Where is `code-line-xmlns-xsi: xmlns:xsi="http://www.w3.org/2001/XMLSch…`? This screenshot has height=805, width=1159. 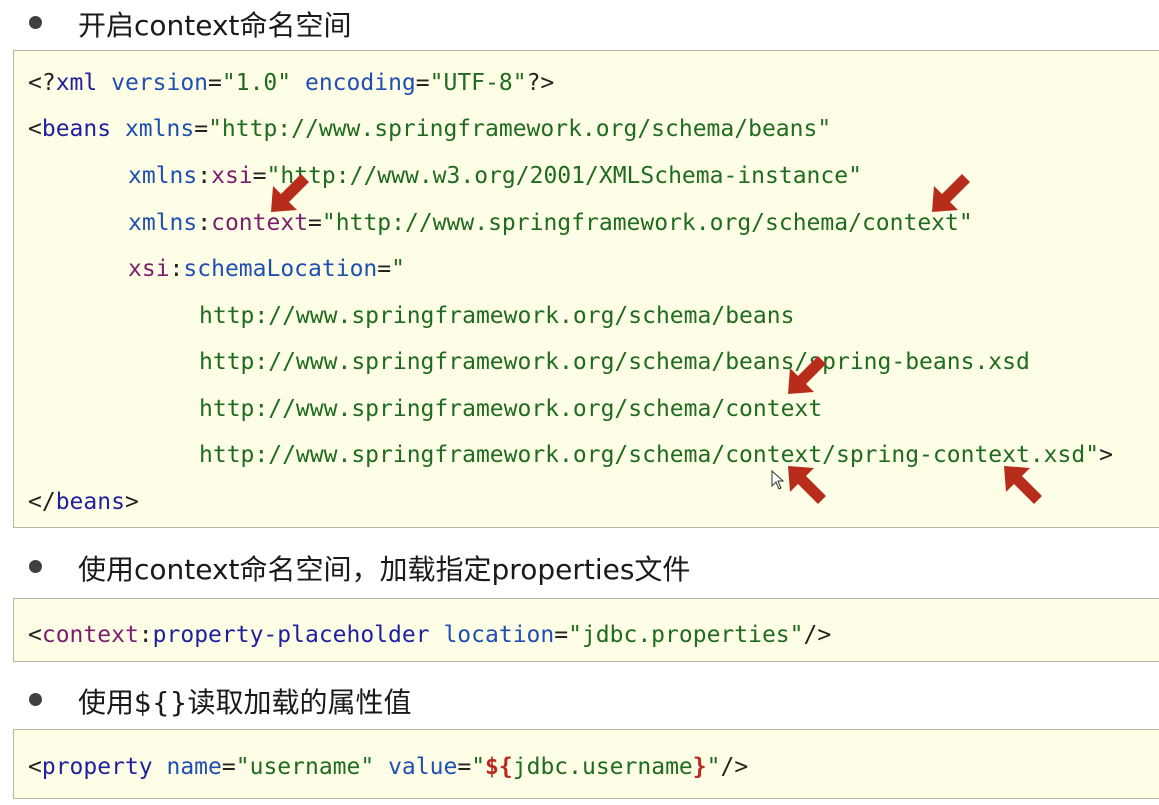
code-line-xmlns-xsi: xmlns:xsi="http://www.w3.org/2001/XMLSch… is located at coordinates (495, 176).